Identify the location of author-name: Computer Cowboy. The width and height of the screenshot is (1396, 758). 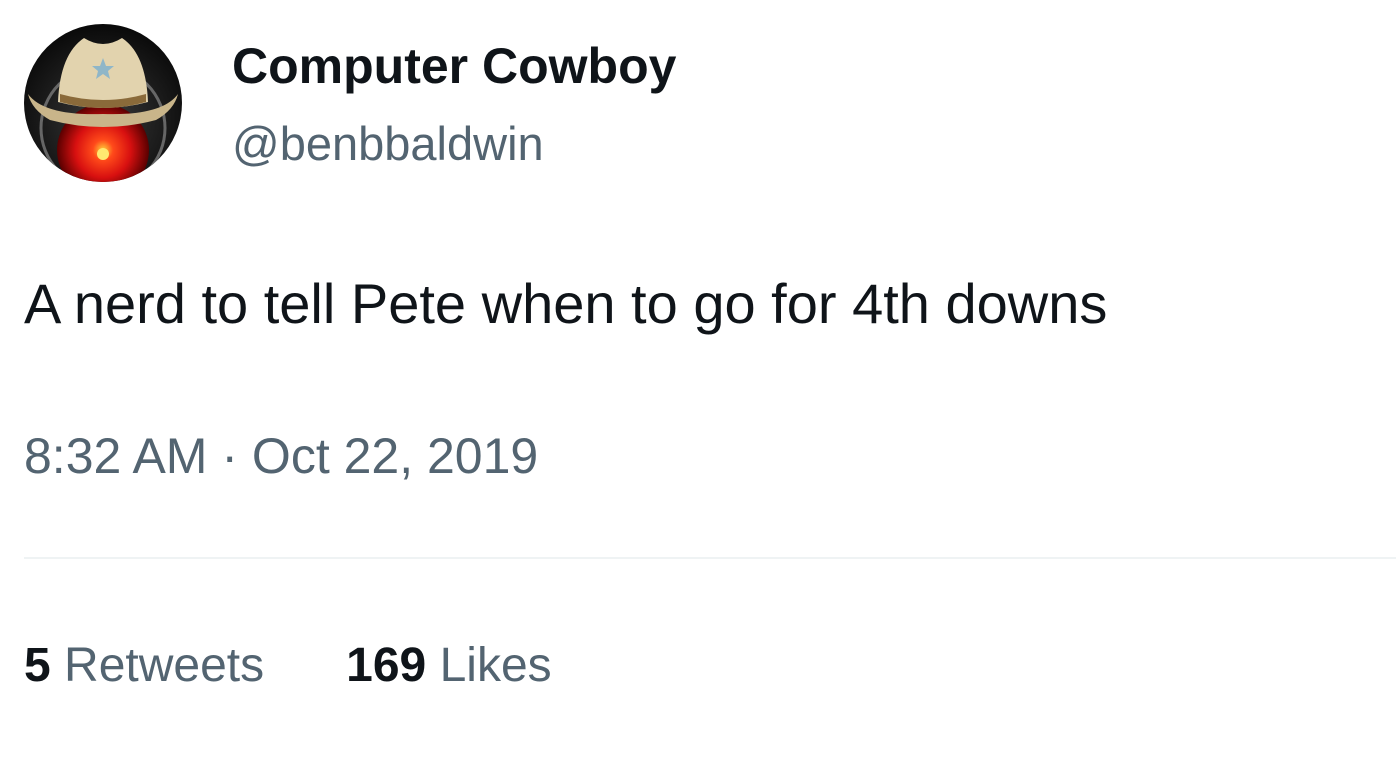
(454, 66).